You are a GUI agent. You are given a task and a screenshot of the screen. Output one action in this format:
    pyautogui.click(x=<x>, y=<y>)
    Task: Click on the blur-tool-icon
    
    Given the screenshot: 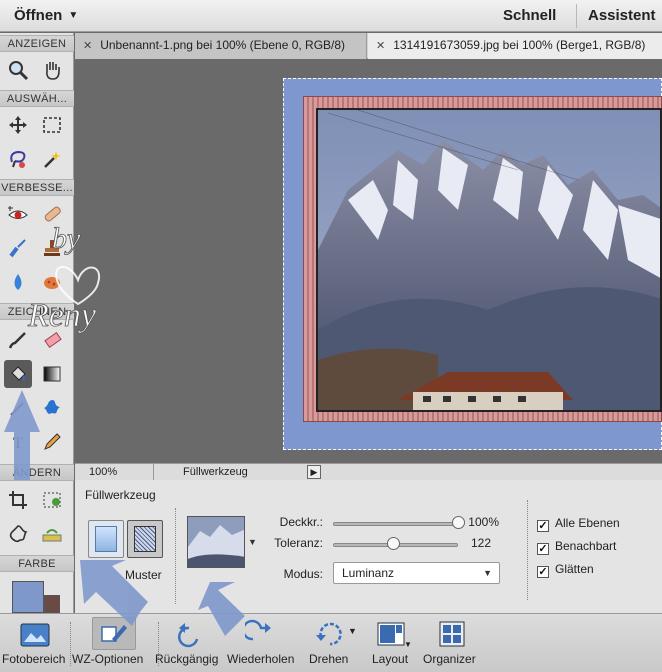 What is the action you would take?
    pyautogui.click(x=18, y=282)
    